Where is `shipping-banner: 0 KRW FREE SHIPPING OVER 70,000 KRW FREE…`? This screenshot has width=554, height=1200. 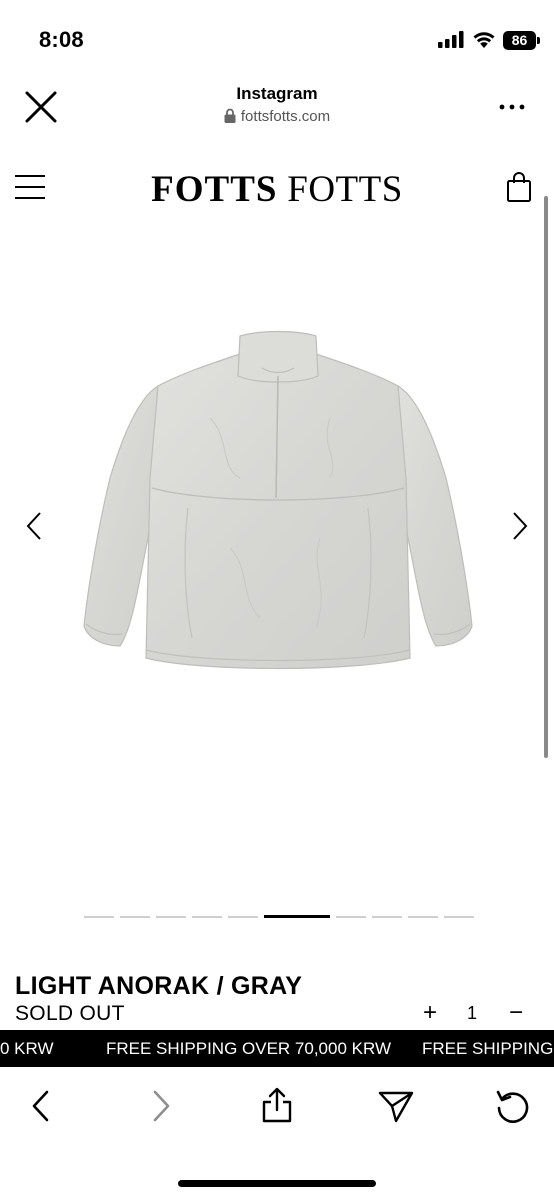
shipping-banner: 0 KRW FREE SHIPPING OVER 70,000 KRW FREE… is located at coordinates (277, 1048).